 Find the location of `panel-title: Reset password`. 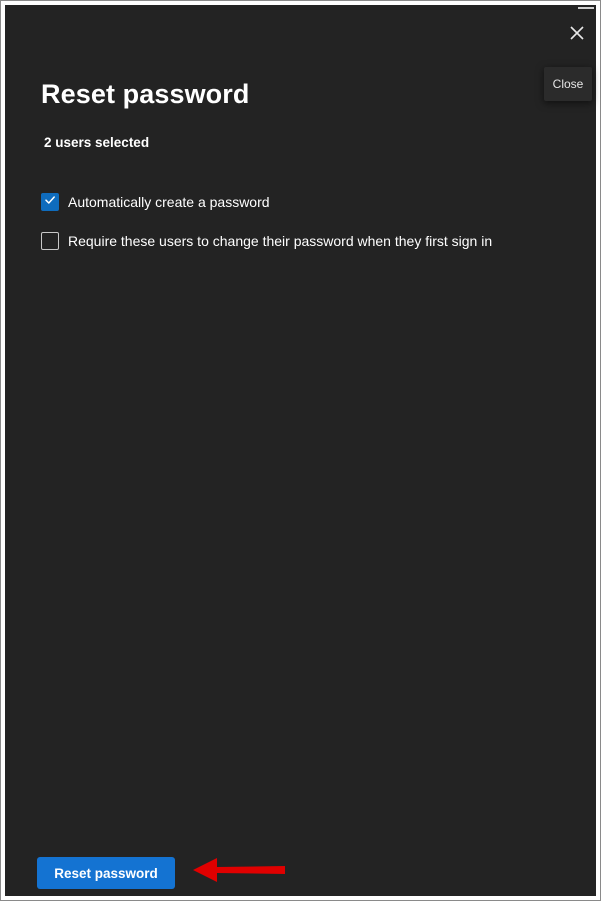

panel-title: Reset password is located at coordinates (145, 94).